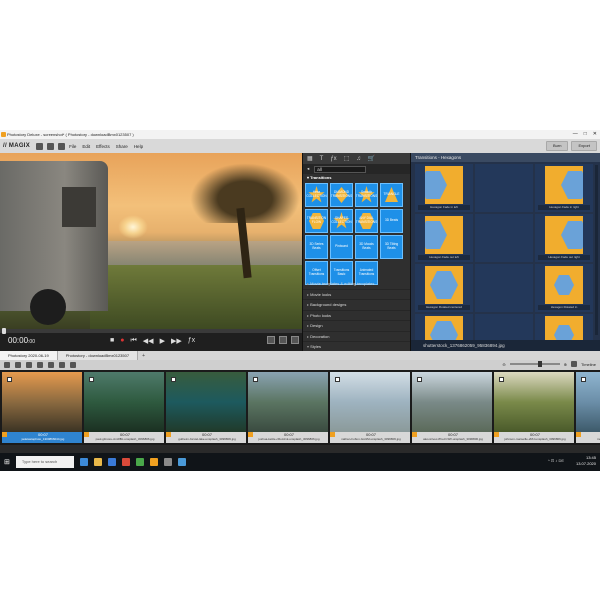 The image size is (600, 600). What do you see at coordinates (595, 134) in the screenshot?
I see `close-icon: ✕` at bounding box center [595, 134].